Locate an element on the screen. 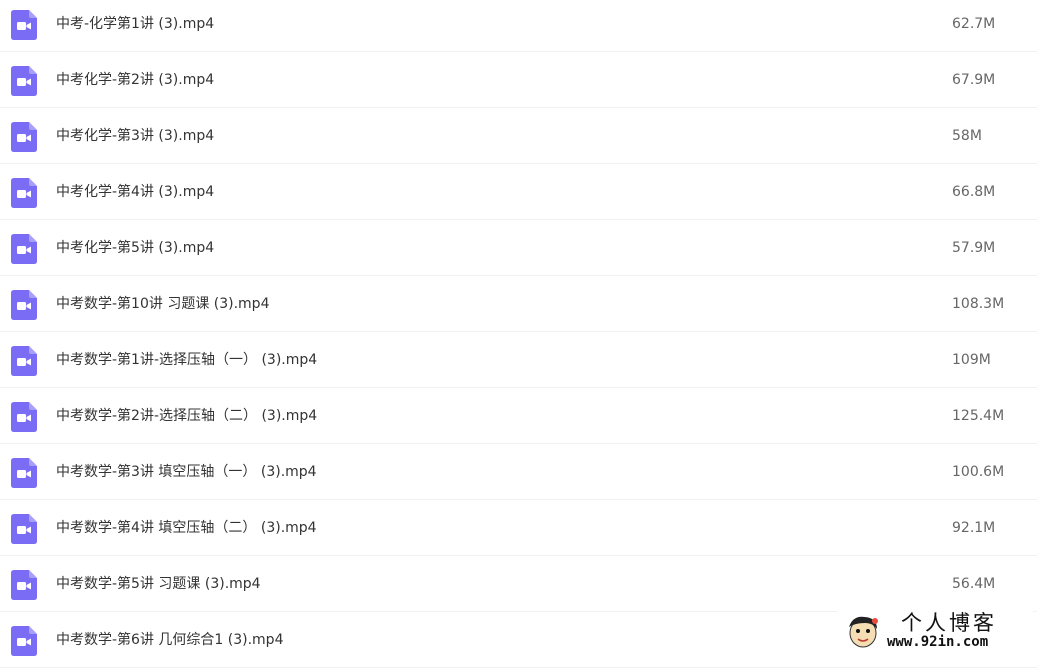  file-size: 92.1M is located at coordinates (973, 528).